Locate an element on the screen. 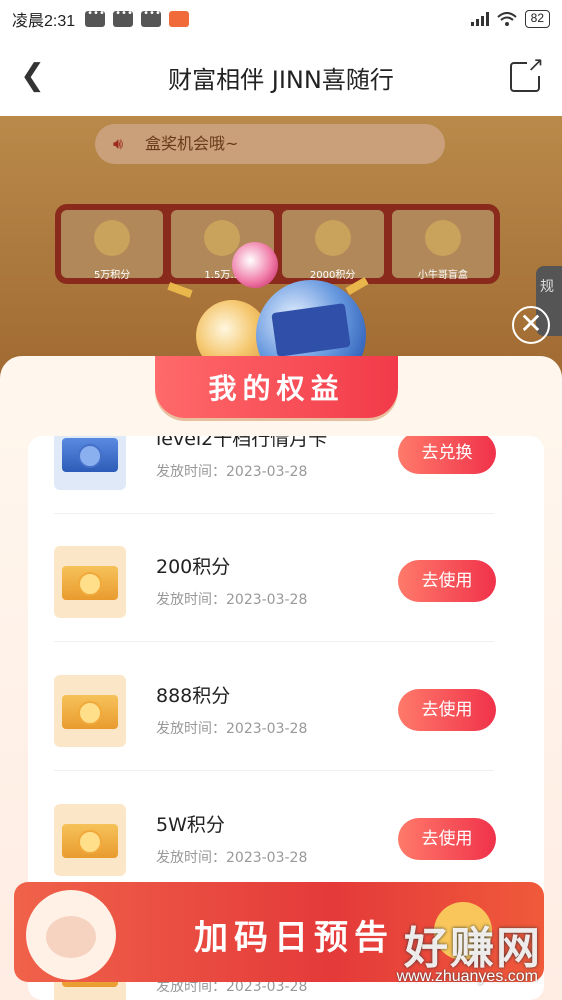 This screenshot has height=1000, width=562. watermark-logo: 好赚网 is located at coordinates (473, 948).